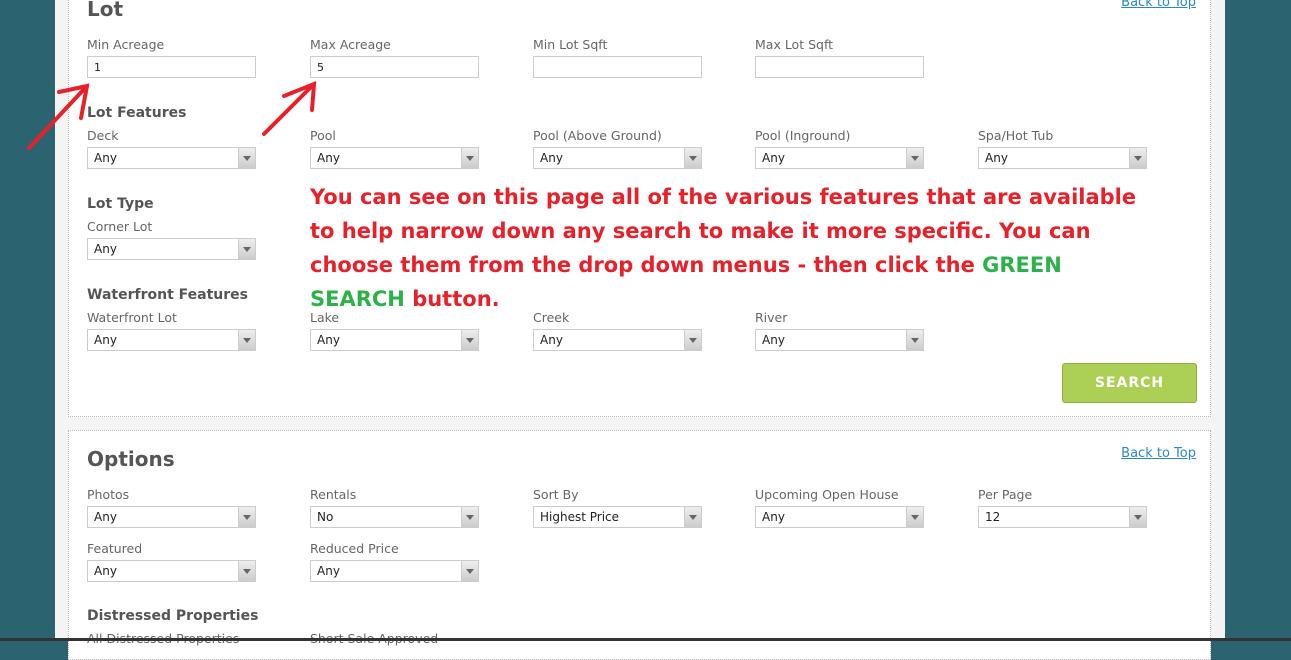  I want to click on field-value: 5, so click(320, 67).